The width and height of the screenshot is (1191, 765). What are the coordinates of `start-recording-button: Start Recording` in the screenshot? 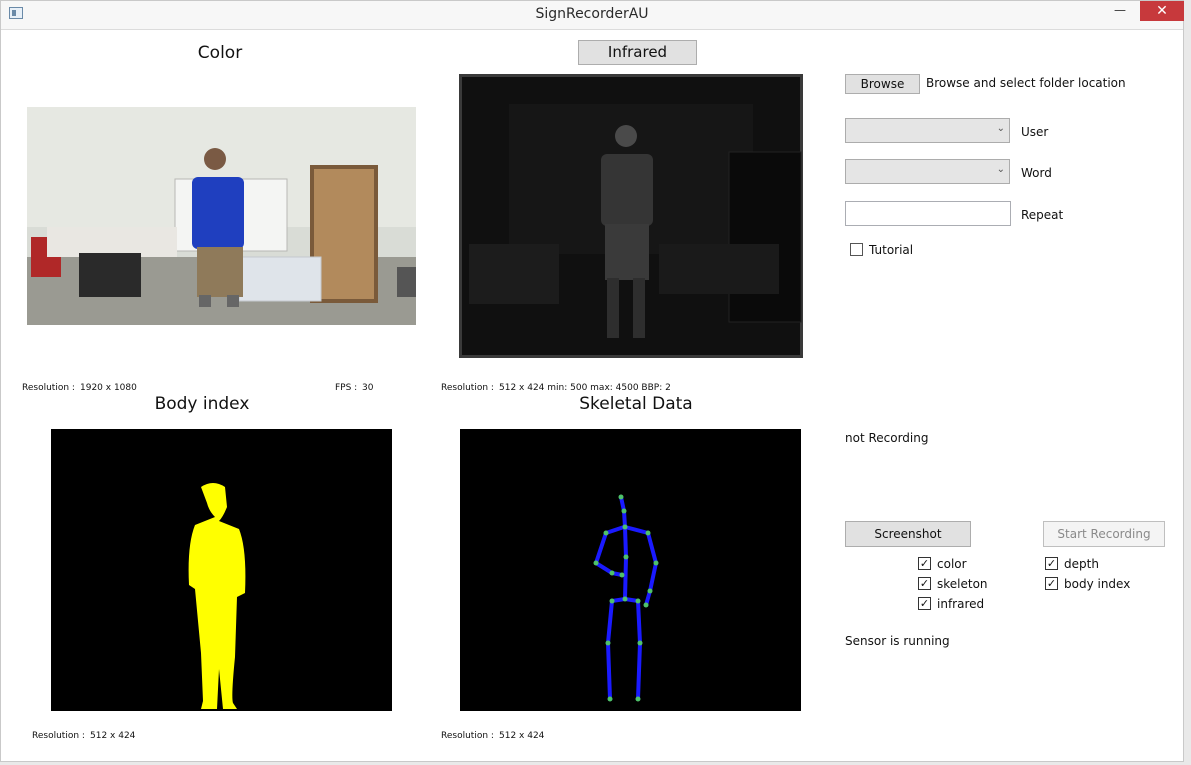 It's located at (1104, 534).